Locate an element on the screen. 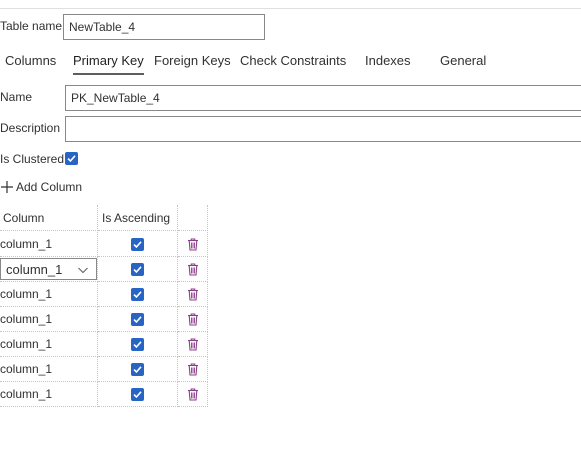  table-name-label: Table name is located at coordinates (31, 26).